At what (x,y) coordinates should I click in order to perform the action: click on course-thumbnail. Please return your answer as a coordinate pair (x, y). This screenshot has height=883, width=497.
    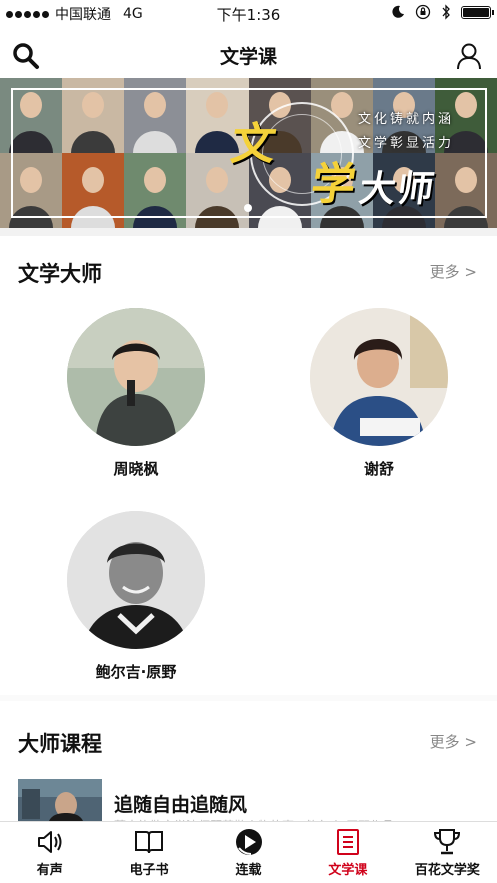
    Looking at the image, I should click on (60, 801).